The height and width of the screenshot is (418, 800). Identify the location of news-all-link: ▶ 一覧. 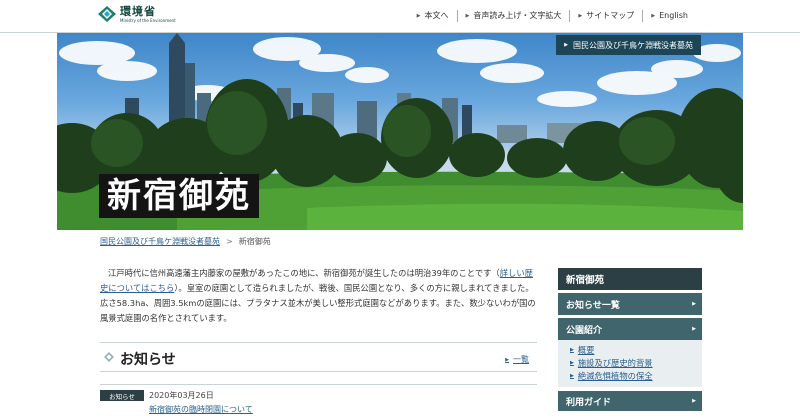
(517, 359).